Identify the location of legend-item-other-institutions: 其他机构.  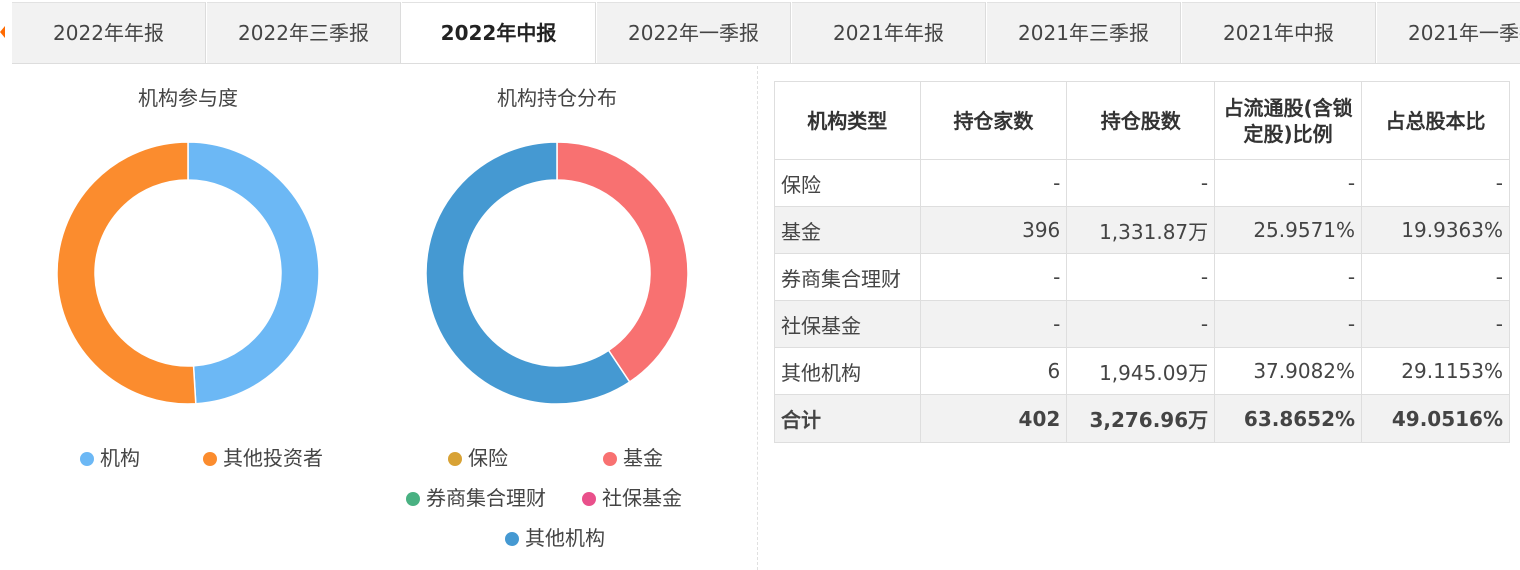
(555, 538).